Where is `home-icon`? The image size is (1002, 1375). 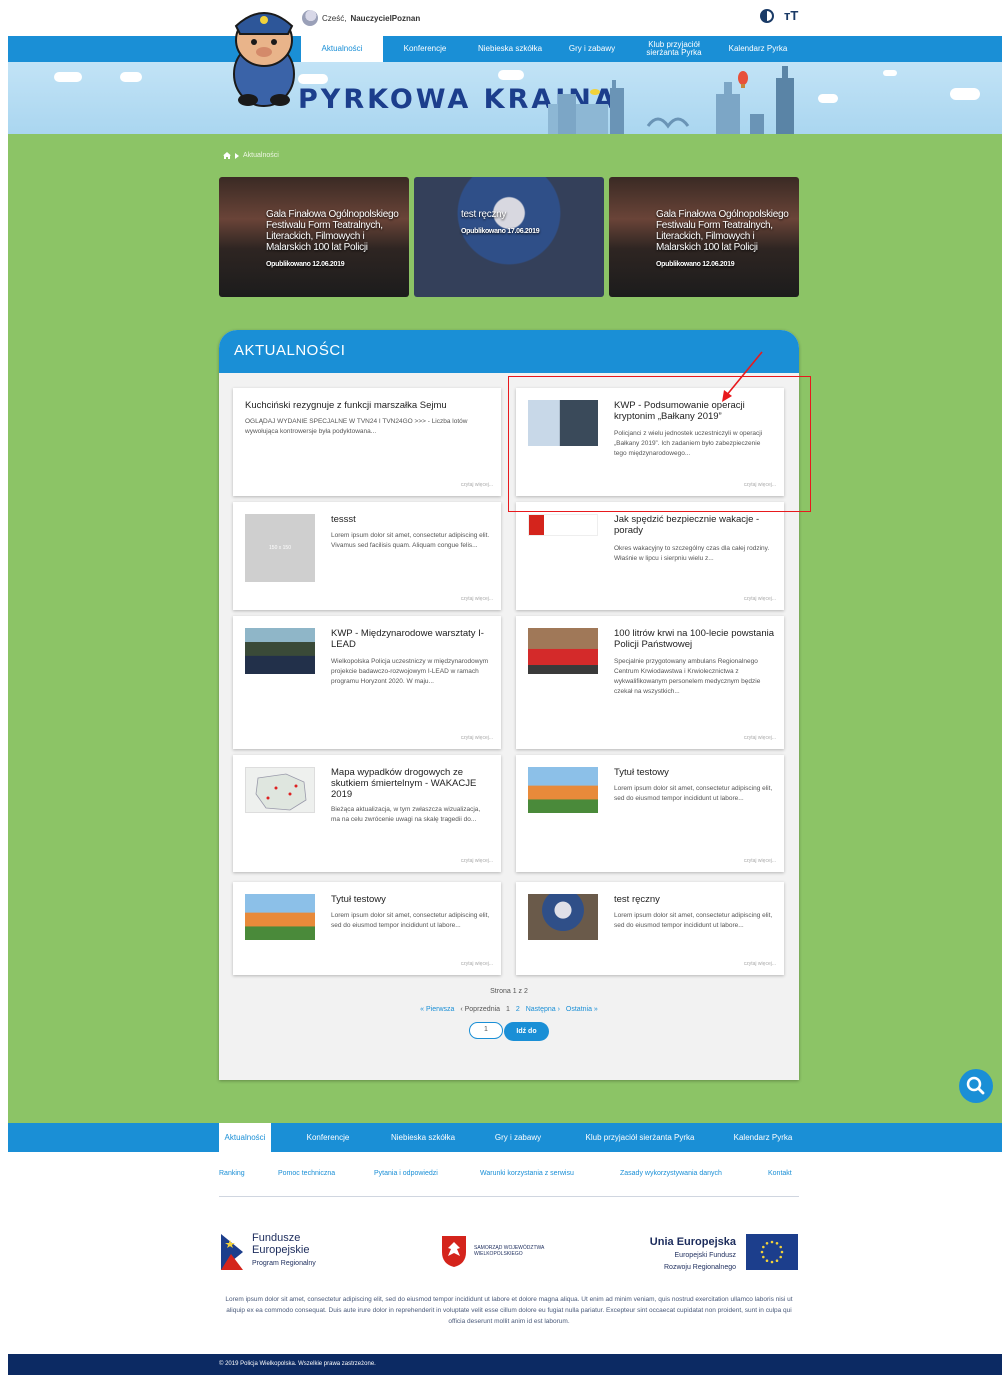 home-icon is located at coordinates (227, 155).